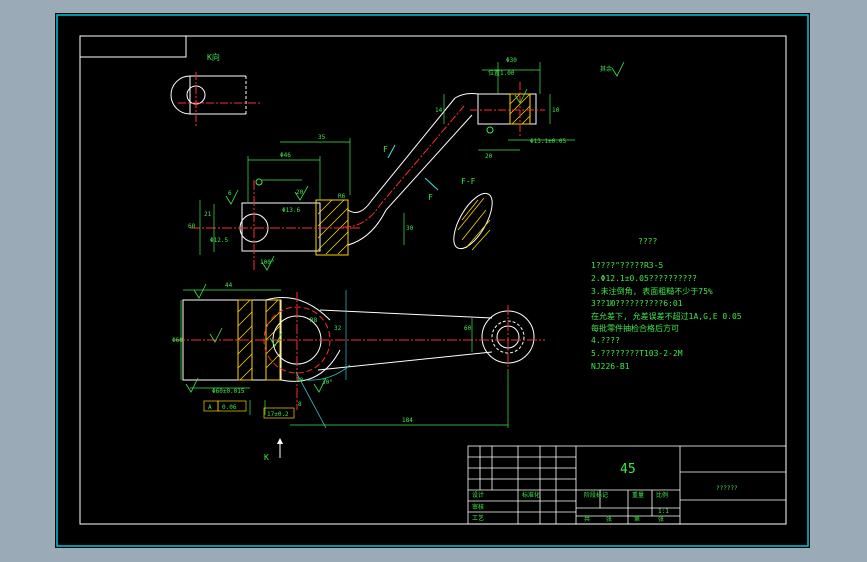 This screenshot has height=562, width=867. I want to click on note-line-5: 在允差下, 允差误差不超过1A,G,E 0.05, so click(666, 316).